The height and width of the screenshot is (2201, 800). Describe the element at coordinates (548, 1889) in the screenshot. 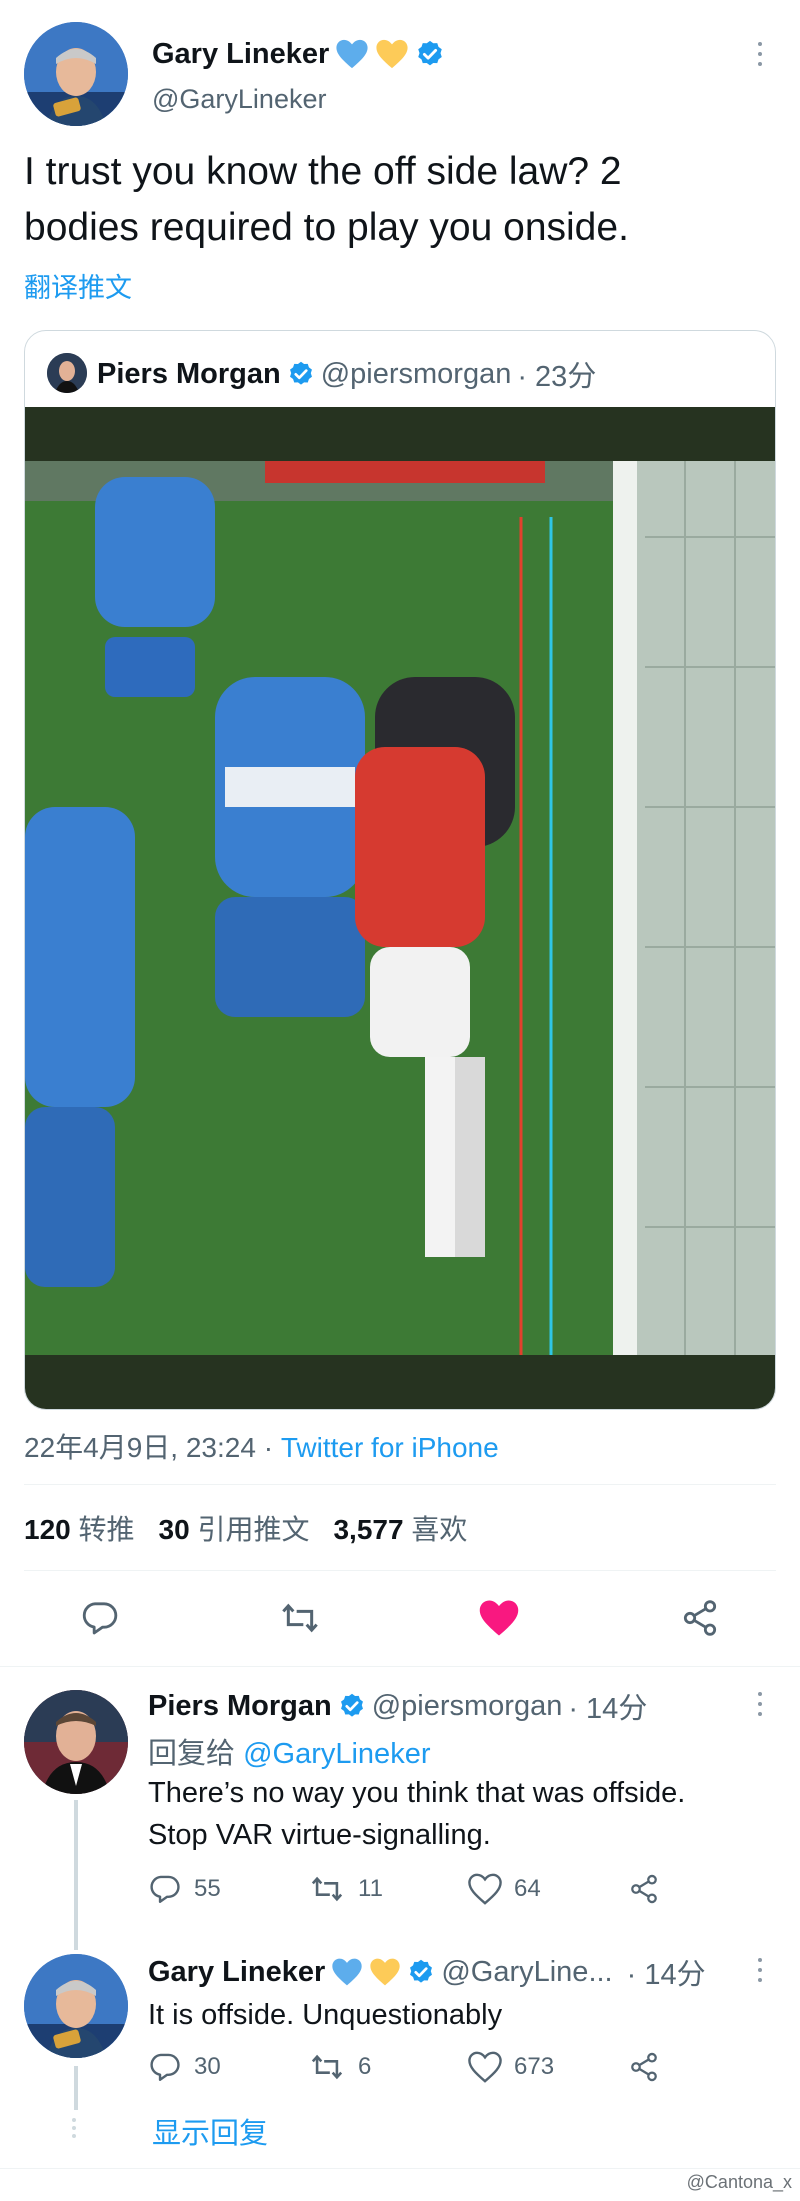

I see `reply-like-button: 64` at that location.